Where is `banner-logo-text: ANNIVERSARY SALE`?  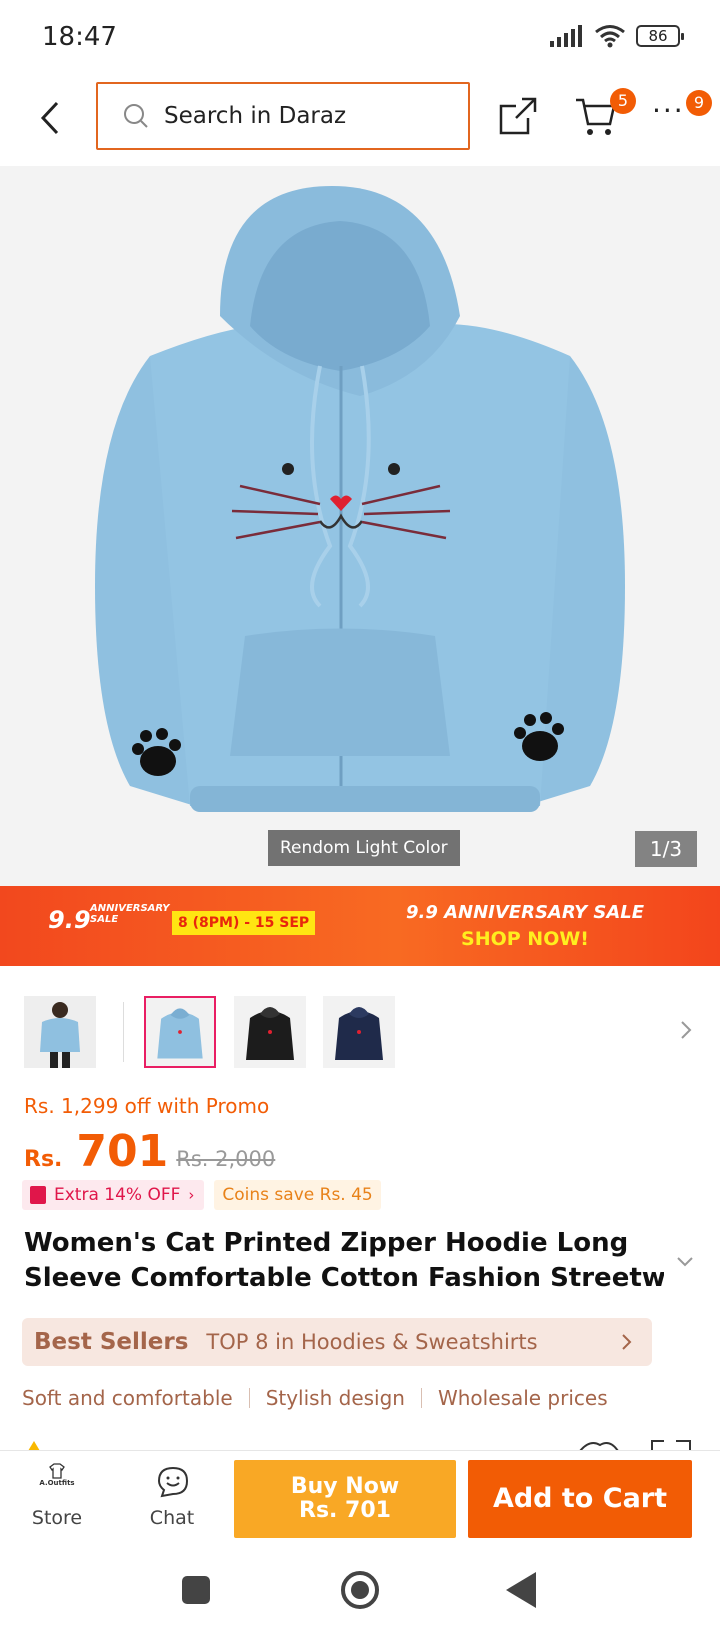 banner-logo-text: ANNIVERSARY SALE is located at coordinates (130, 914).